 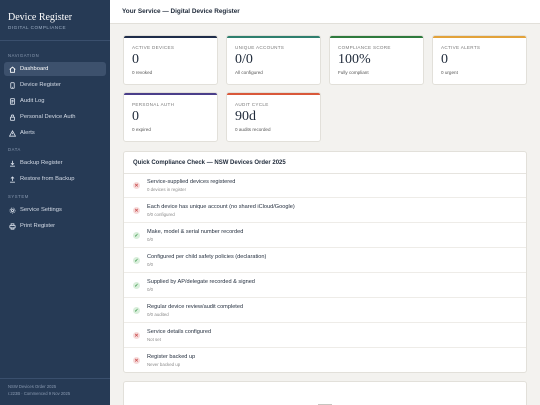 What do you see at coordinates (364, 47) in the screenshot?
I see `card-label: COMPLIANCE SCORE` at bounding box center [364, 47].